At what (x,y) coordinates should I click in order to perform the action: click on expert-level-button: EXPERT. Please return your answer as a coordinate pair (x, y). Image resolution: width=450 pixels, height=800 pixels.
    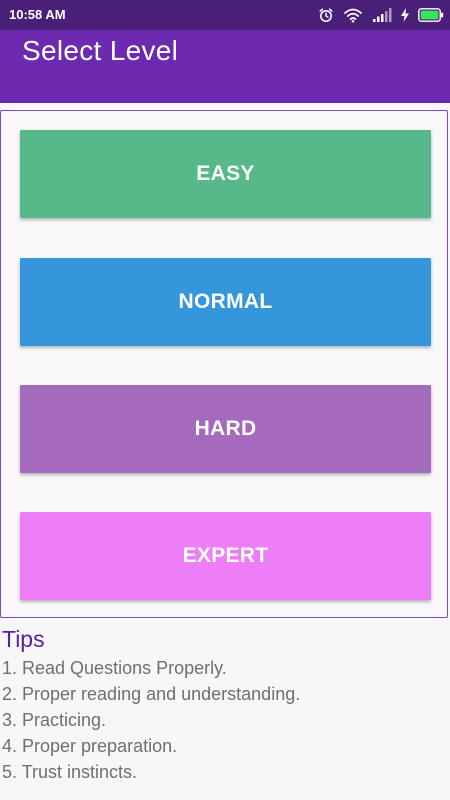
    Looking at the image, I should click on (225, 556).